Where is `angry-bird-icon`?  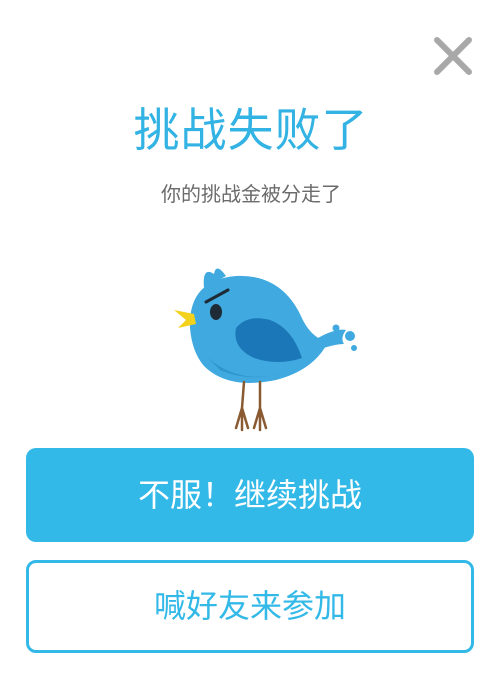 angry-bird-icon is located at coordinates (265, 350).